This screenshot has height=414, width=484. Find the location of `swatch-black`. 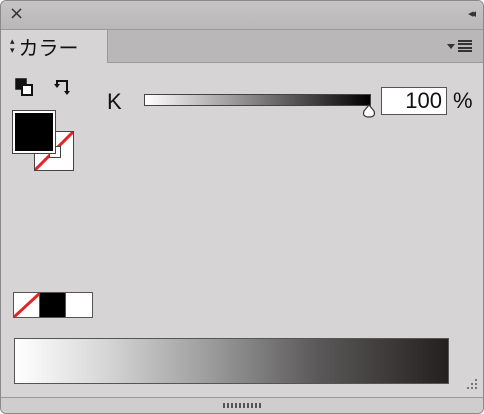

swatch-black is located at coordinates (53, 305).